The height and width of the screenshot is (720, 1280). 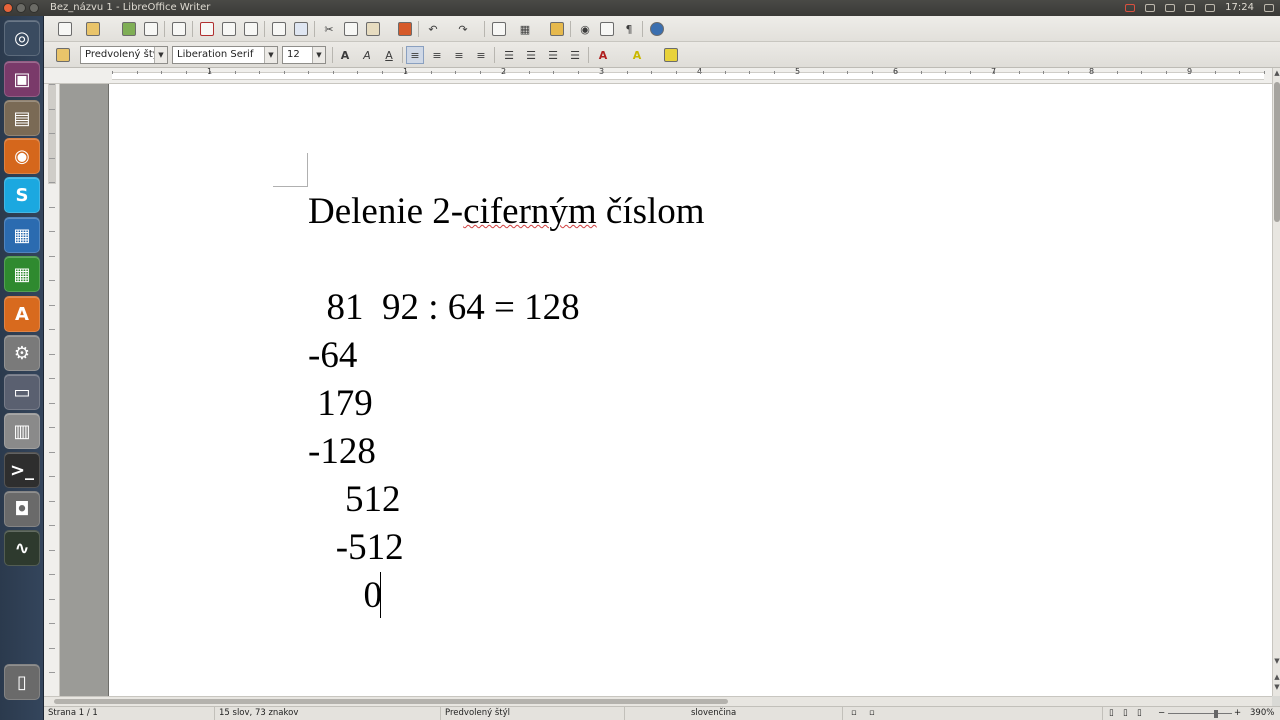 What do you see at coordinates (22, 235) in the screenshot?
I see `launcher-writer-icon: ▦` at bounding box center [22, 235].